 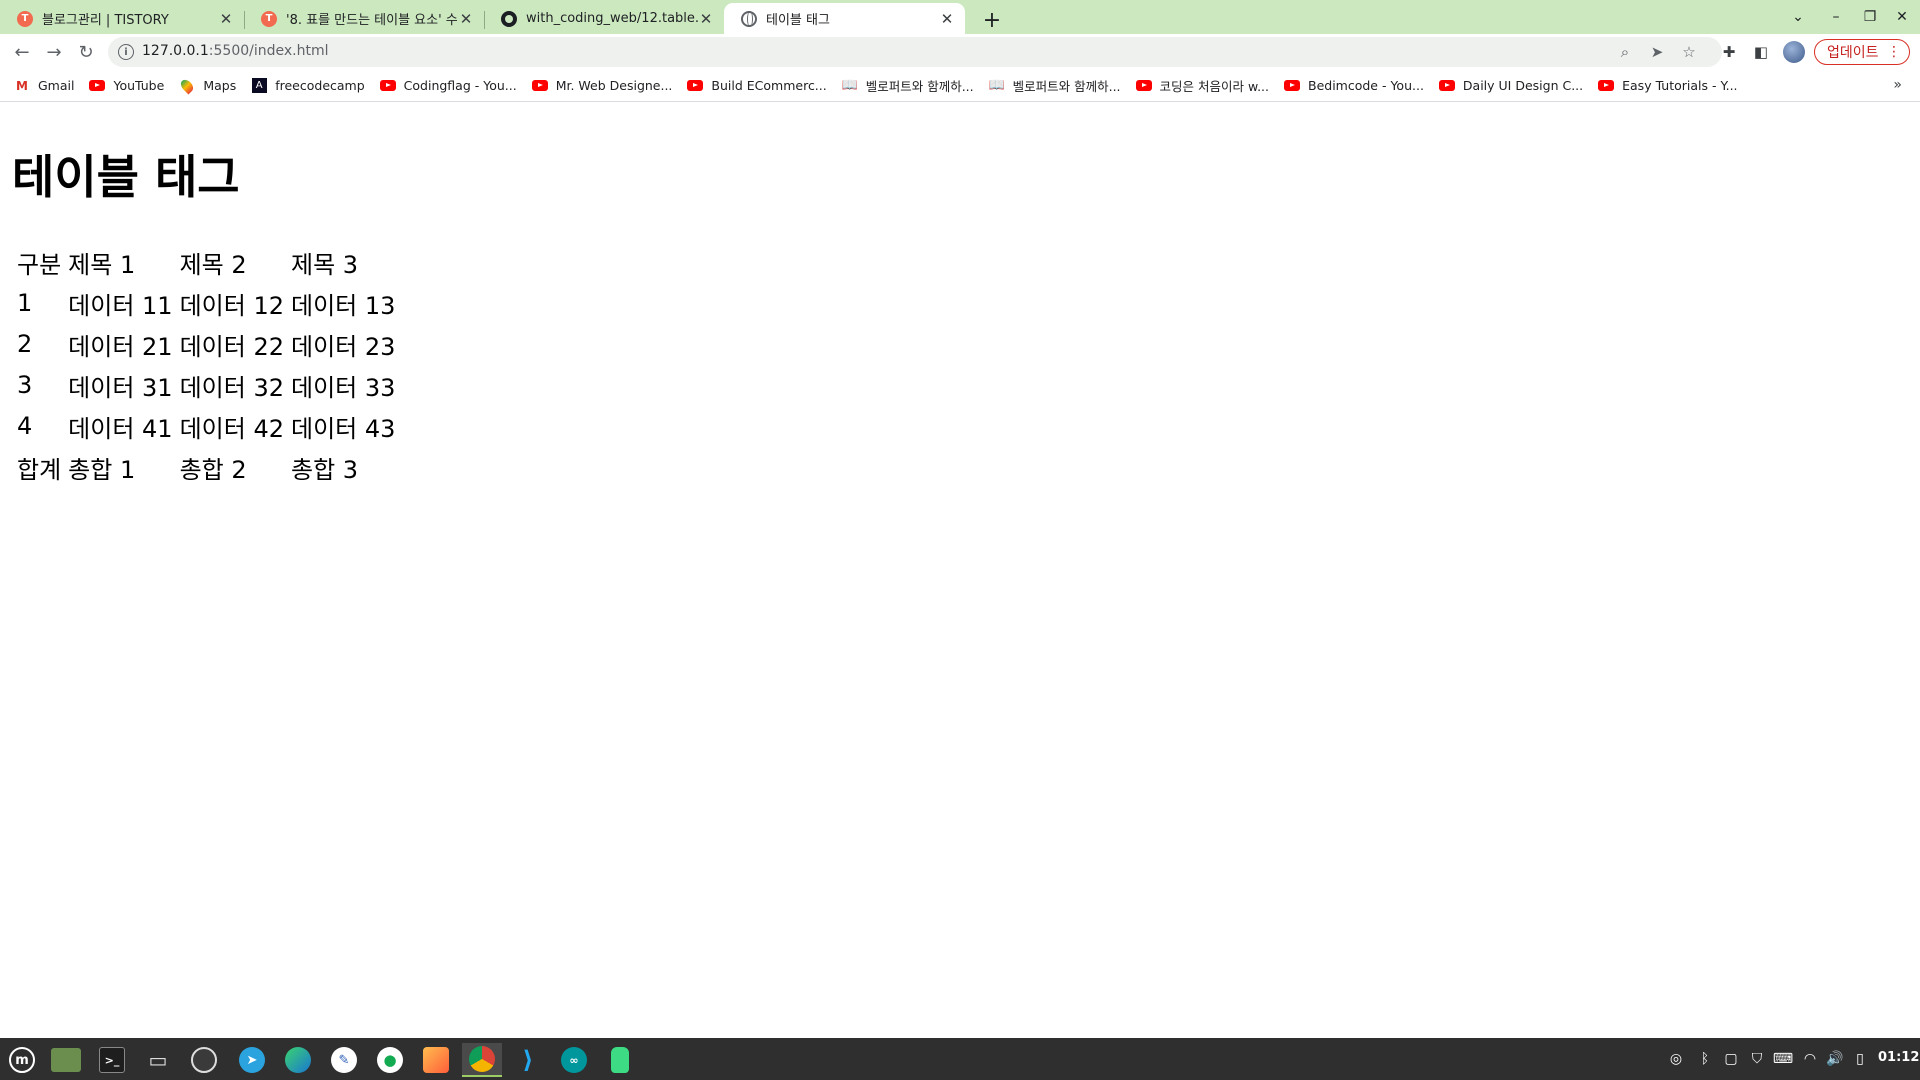 What do you see at coordinates (56, 85) in the screenshot?
I see `bookmark-label: Gmail` at bounding box center [56, 85].